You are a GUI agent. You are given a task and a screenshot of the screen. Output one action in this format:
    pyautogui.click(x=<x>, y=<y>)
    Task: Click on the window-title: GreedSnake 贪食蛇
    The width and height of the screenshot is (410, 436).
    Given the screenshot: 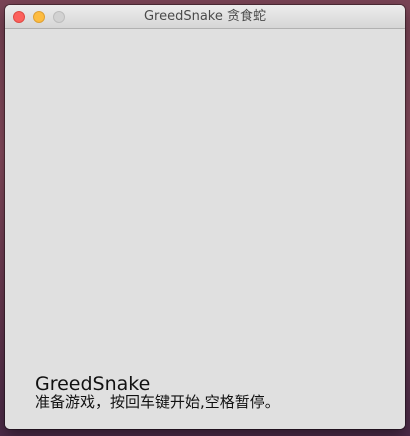 What is the action you would take?
    pyautogui.click(x=205, y=16)
    